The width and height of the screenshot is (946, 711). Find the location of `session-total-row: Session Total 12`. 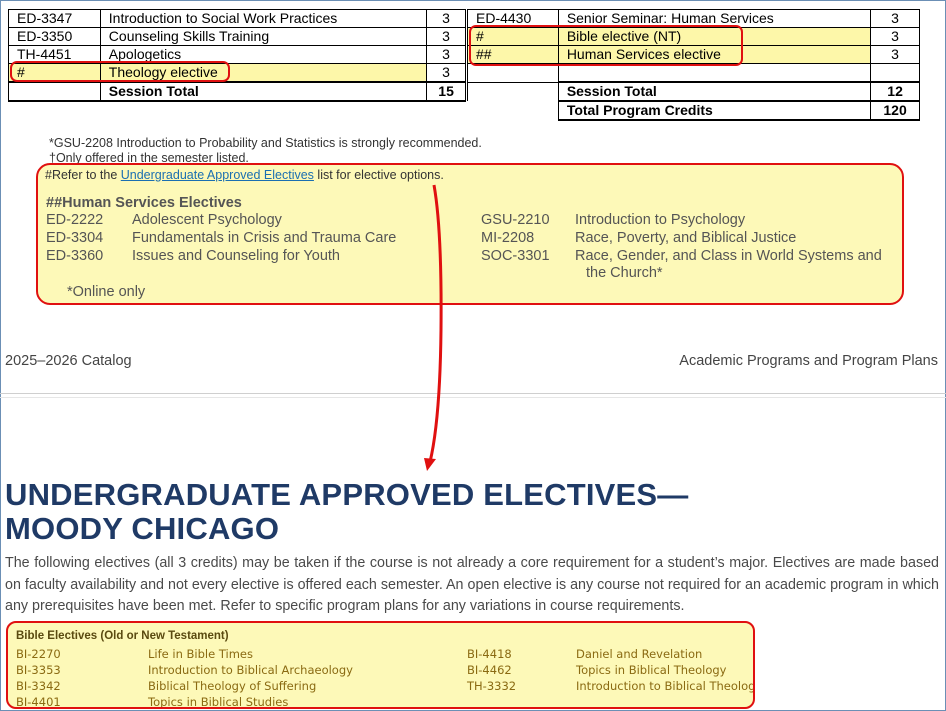

session-total-row: Session Total 12 is located at coordinates (693, 91).